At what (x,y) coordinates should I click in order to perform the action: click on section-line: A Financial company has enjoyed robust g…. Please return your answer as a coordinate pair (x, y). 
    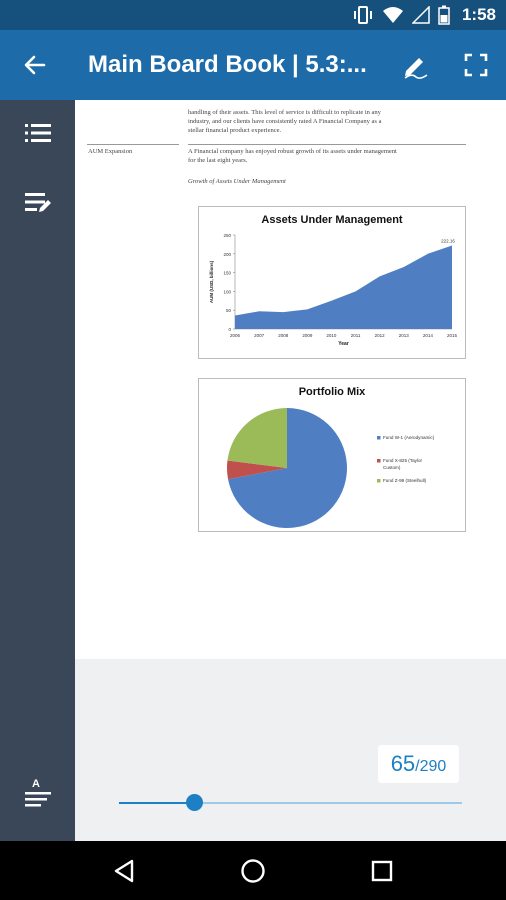
    Looking at the image, I should click on (292, 151).